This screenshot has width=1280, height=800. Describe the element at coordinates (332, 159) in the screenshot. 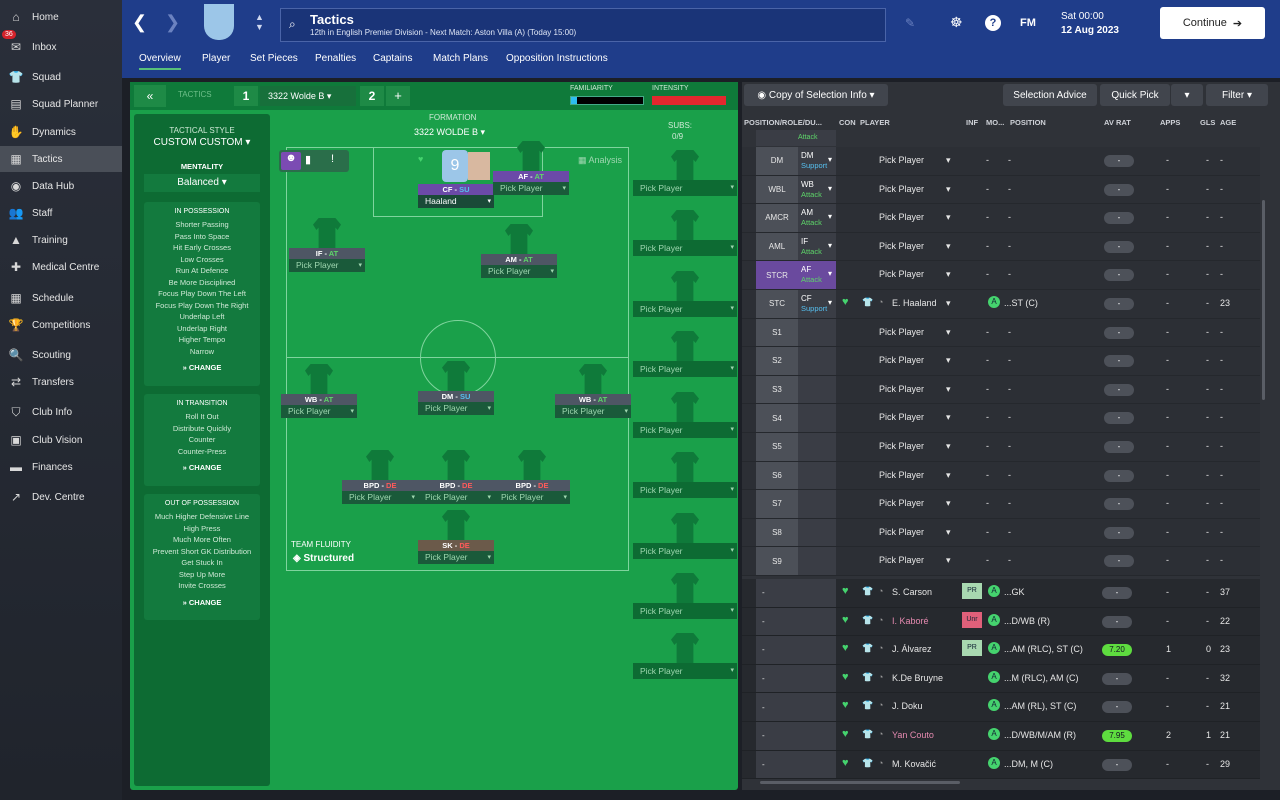

I see `info-view-icon: !` at that location.